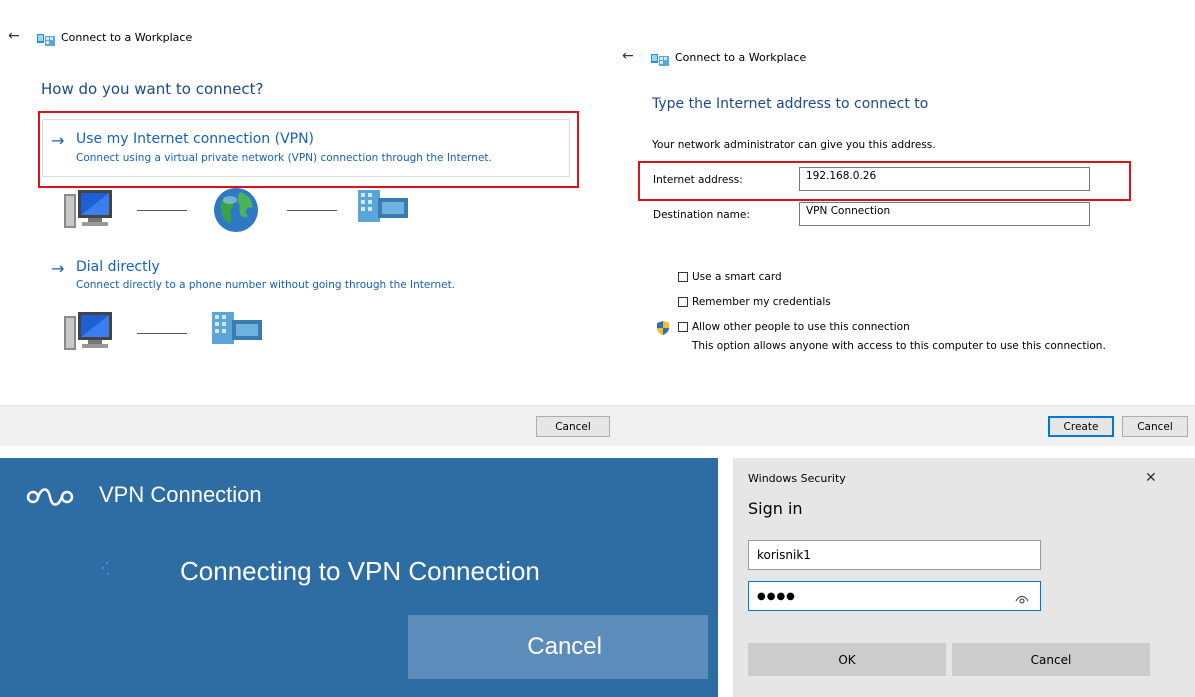  What do you see at coordinates (698, 180) in the screenshot?
I see `address-label: Internet address:` at bounding box center [698, 180].